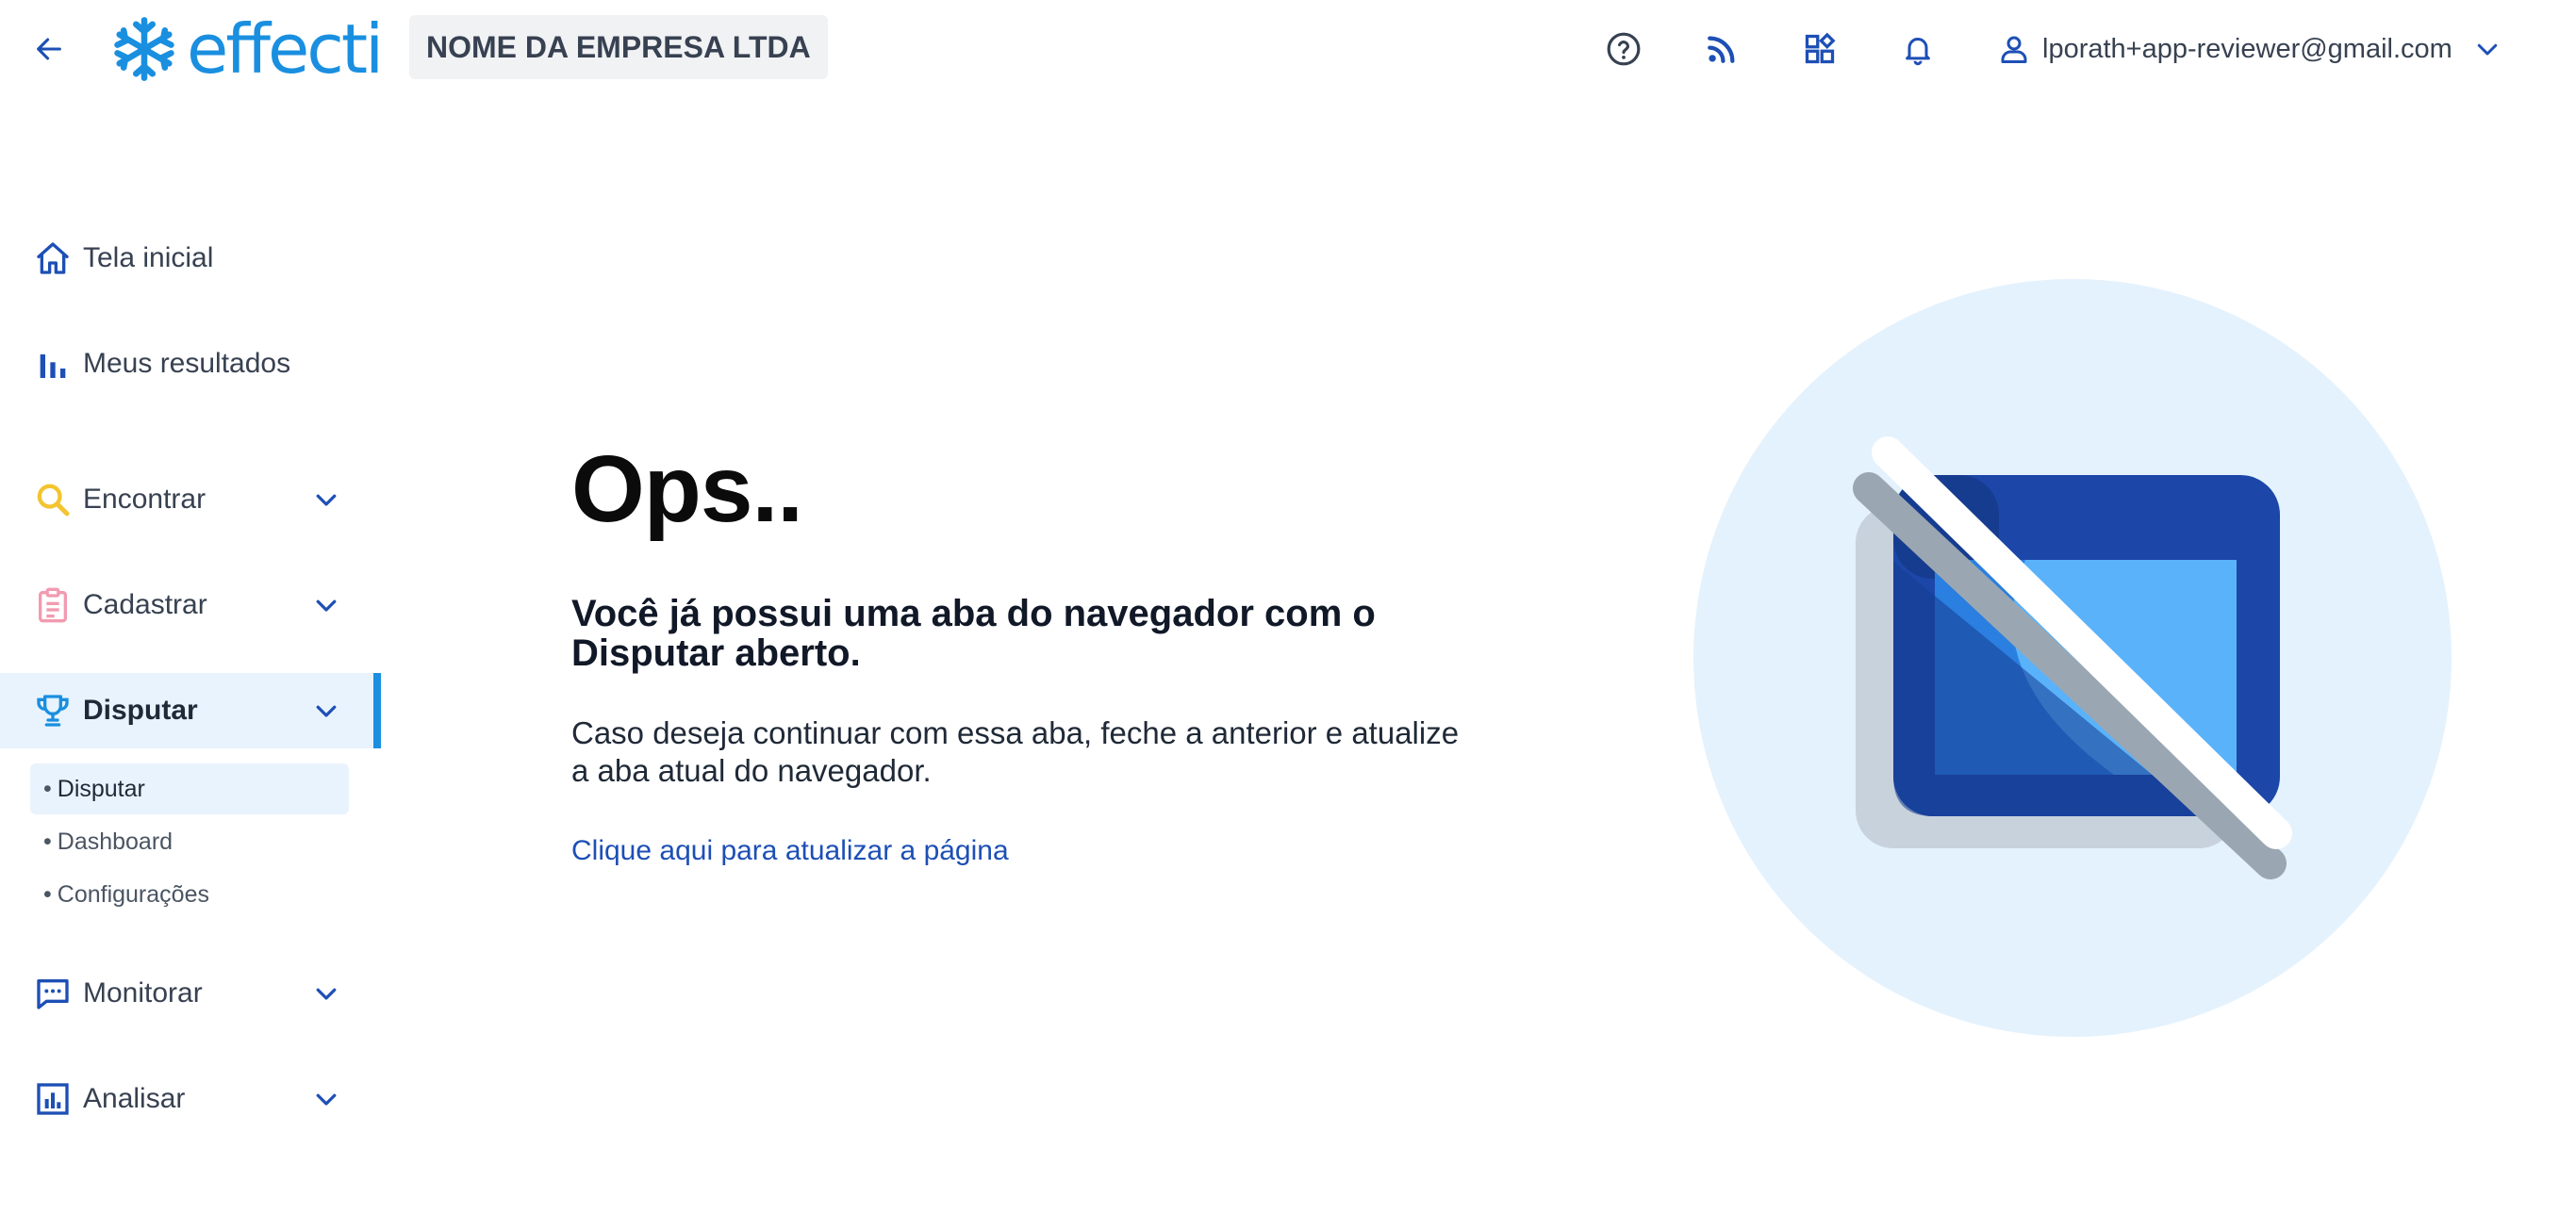 Image resolution: width=2576 pixels, height=1214 pixels. What do you see at coordinates (285, 49) in the screenshot?
I see `logo-wordmark: effecti` at bounding box center [285, 49].